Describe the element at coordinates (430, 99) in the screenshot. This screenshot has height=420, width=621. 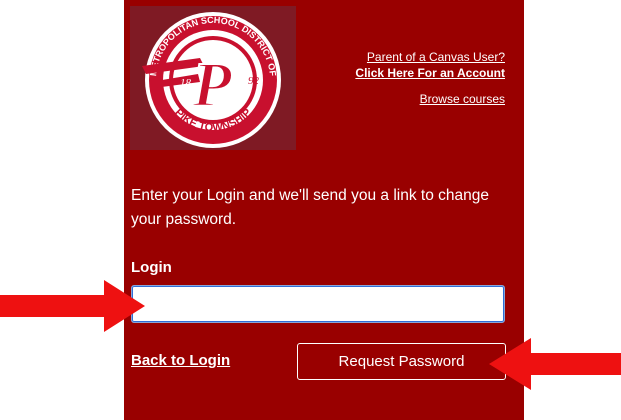
I see `browse-courses-link: Browse courses` at that location.